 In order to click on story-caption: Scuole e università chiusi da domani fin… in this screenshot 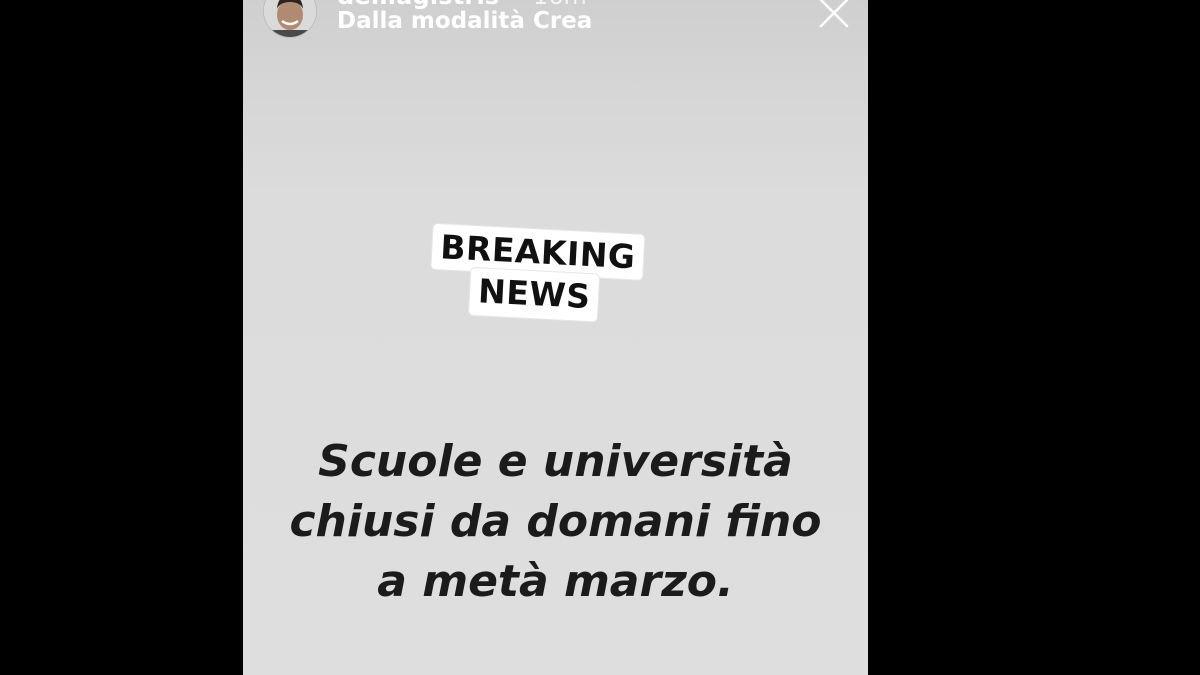, I will do `click(555, 522)`.